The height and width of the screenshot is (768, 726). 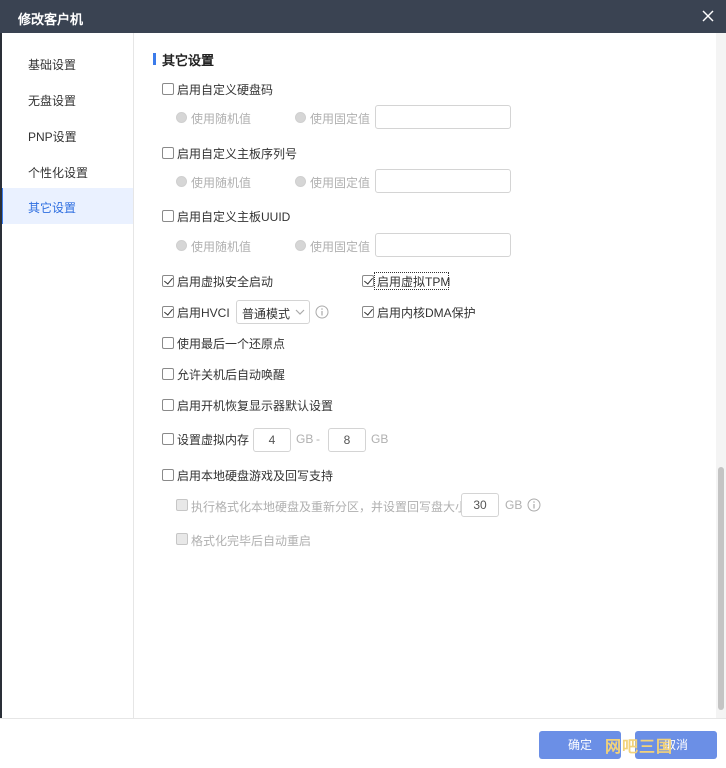 What do you see at coordinates (52, 101) in the screenshot?
I see `sidebar-item-label: 无盘设置` at bounding box center [52, 101].